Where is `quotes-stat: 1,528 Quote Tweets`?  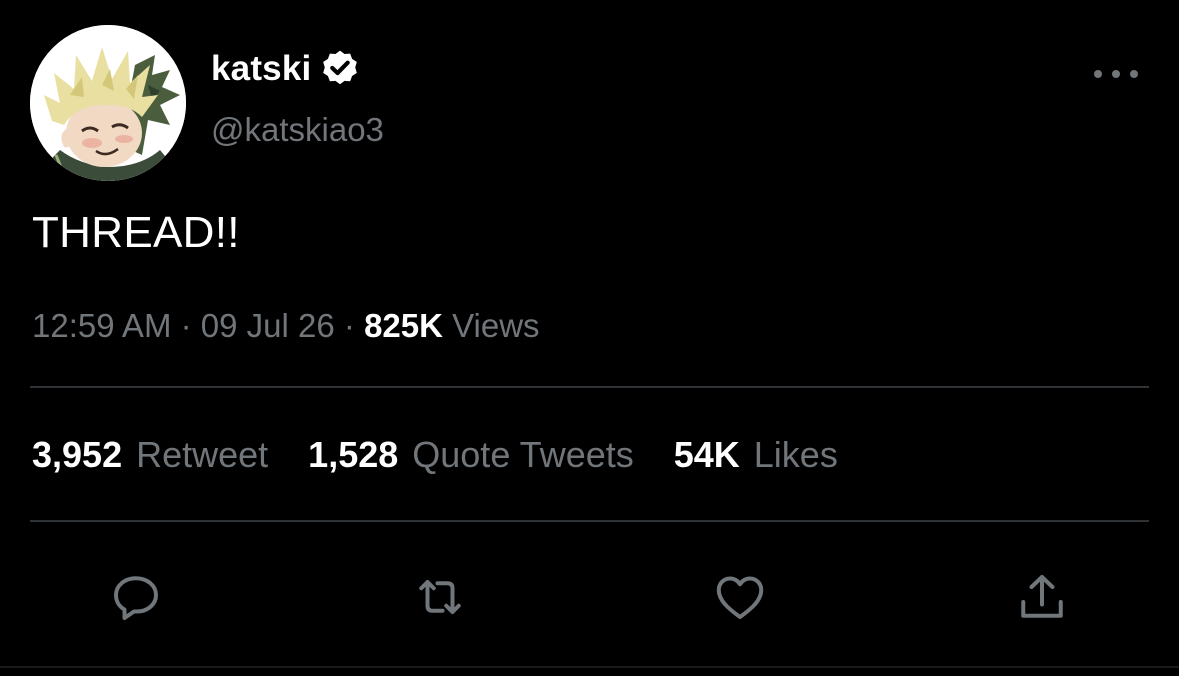
quotes-stat: 1,528 Quote Tweets is located at coordinates (471, 455).